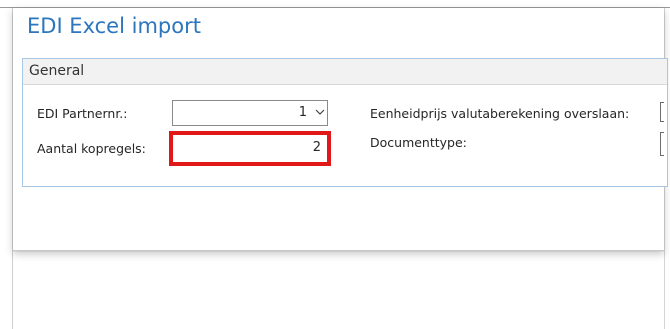  Describe the element at coordinates (662, 112) in the screenshot. I see `skip-currency-checkbox` at that location.